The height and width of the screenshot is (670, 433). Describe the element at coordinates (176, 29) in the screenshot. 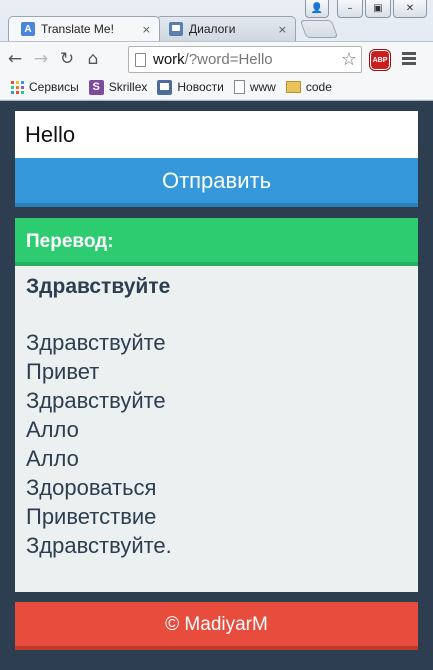

I see `dialog-favicon-icon` at that location.